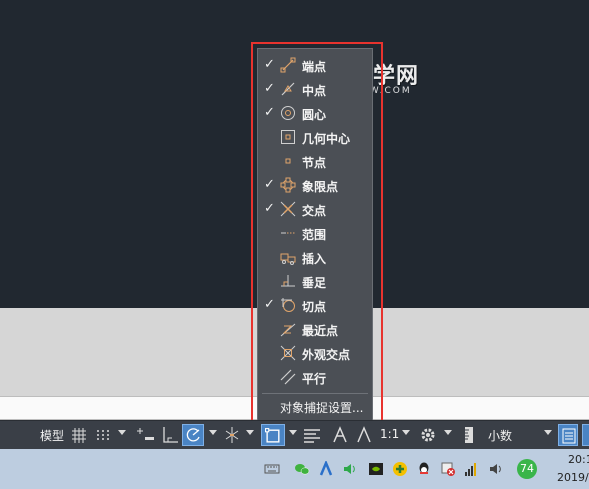 This screenshot has width=589, height=489. I want to click on nvidia-icon, so click(376, 469).